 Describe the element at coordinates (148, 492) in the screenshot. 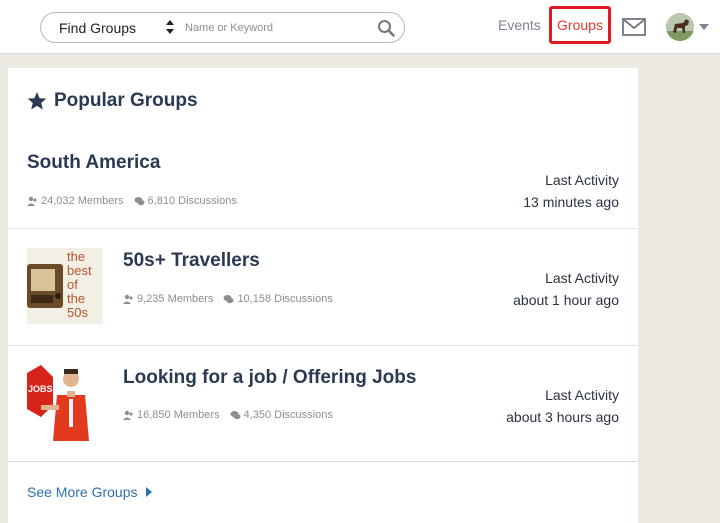

I see `chevron-right-icon` at that location.